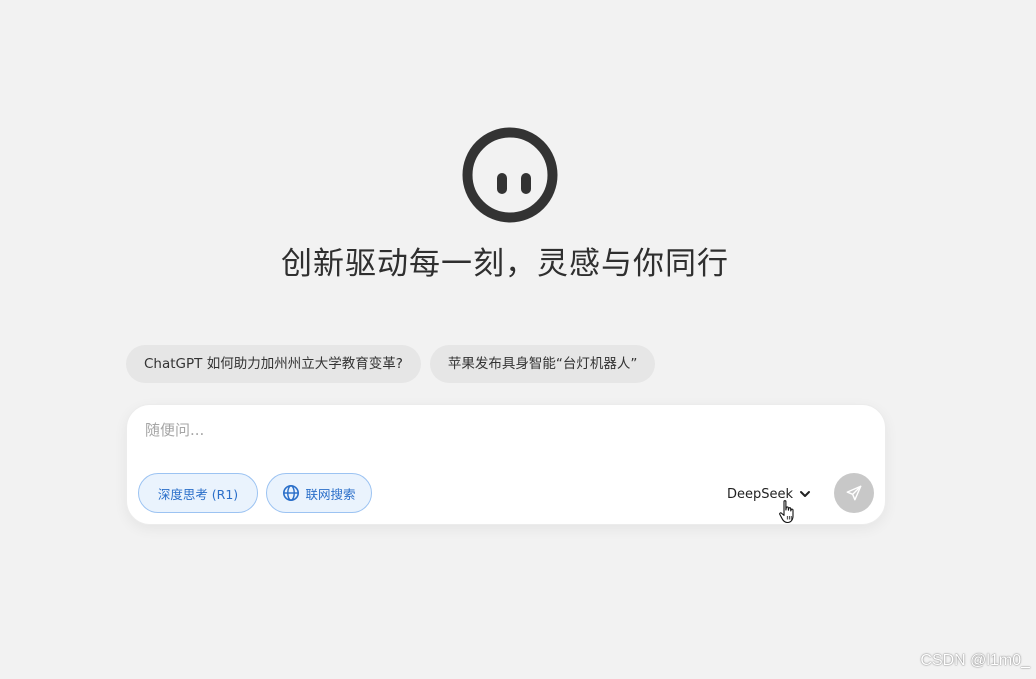 The image size is (1036, 679). I want to click on page-headline: 创新驱动每一刻，灵感与你同行, so click(505, 264).